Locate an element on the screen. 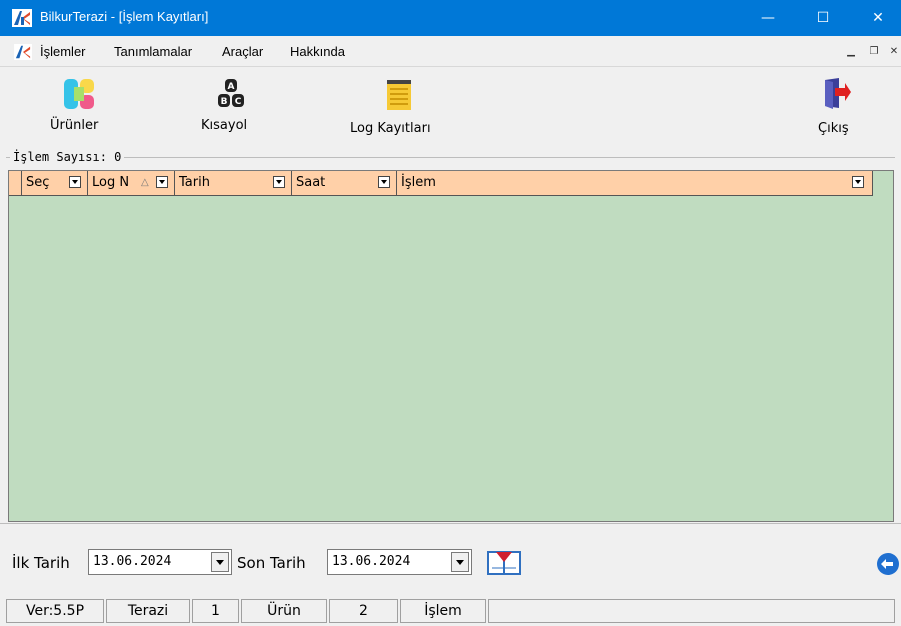 This screenshot has width=901, height=626. status-bar: Ver:5.5P Terazi 1 Ürün 2 İşlem is located at coordinates (450, 611).